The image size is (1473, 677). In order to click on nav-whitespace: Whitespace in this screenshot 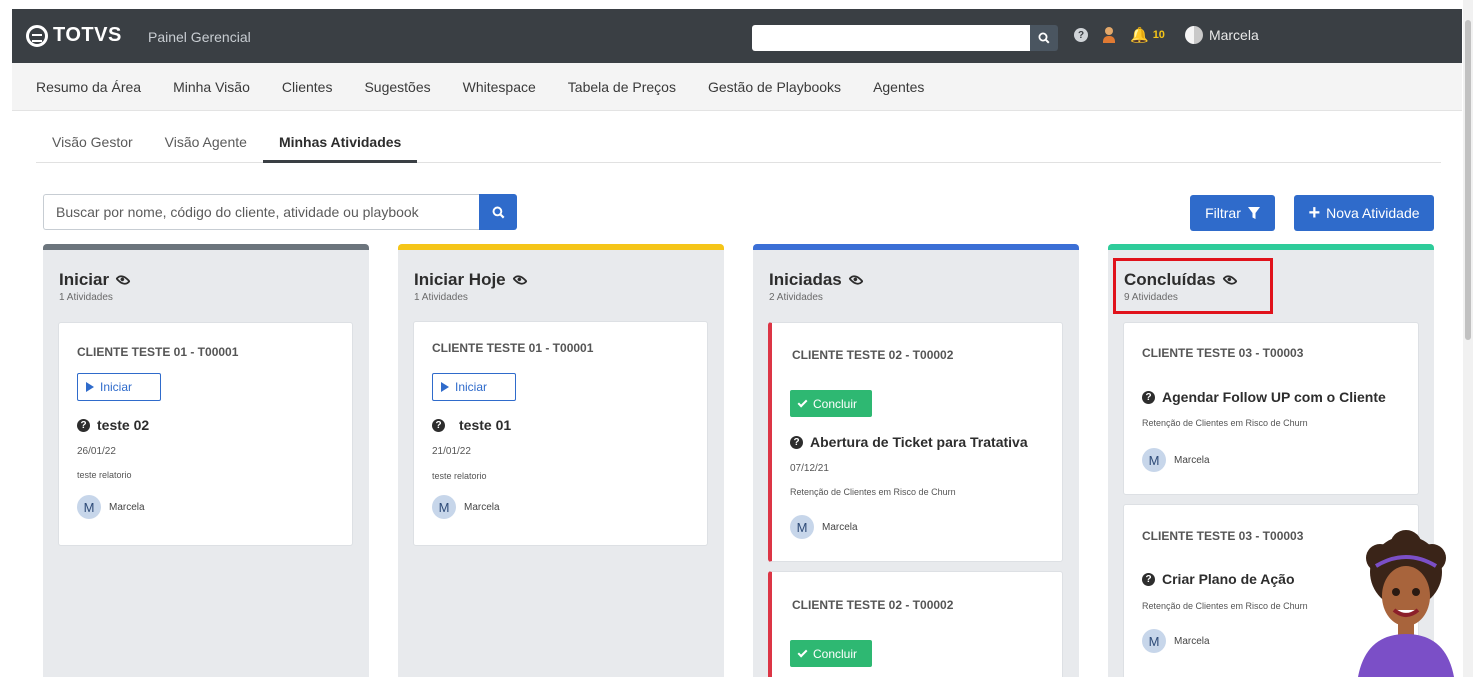, I will do `click(499, 87)`.